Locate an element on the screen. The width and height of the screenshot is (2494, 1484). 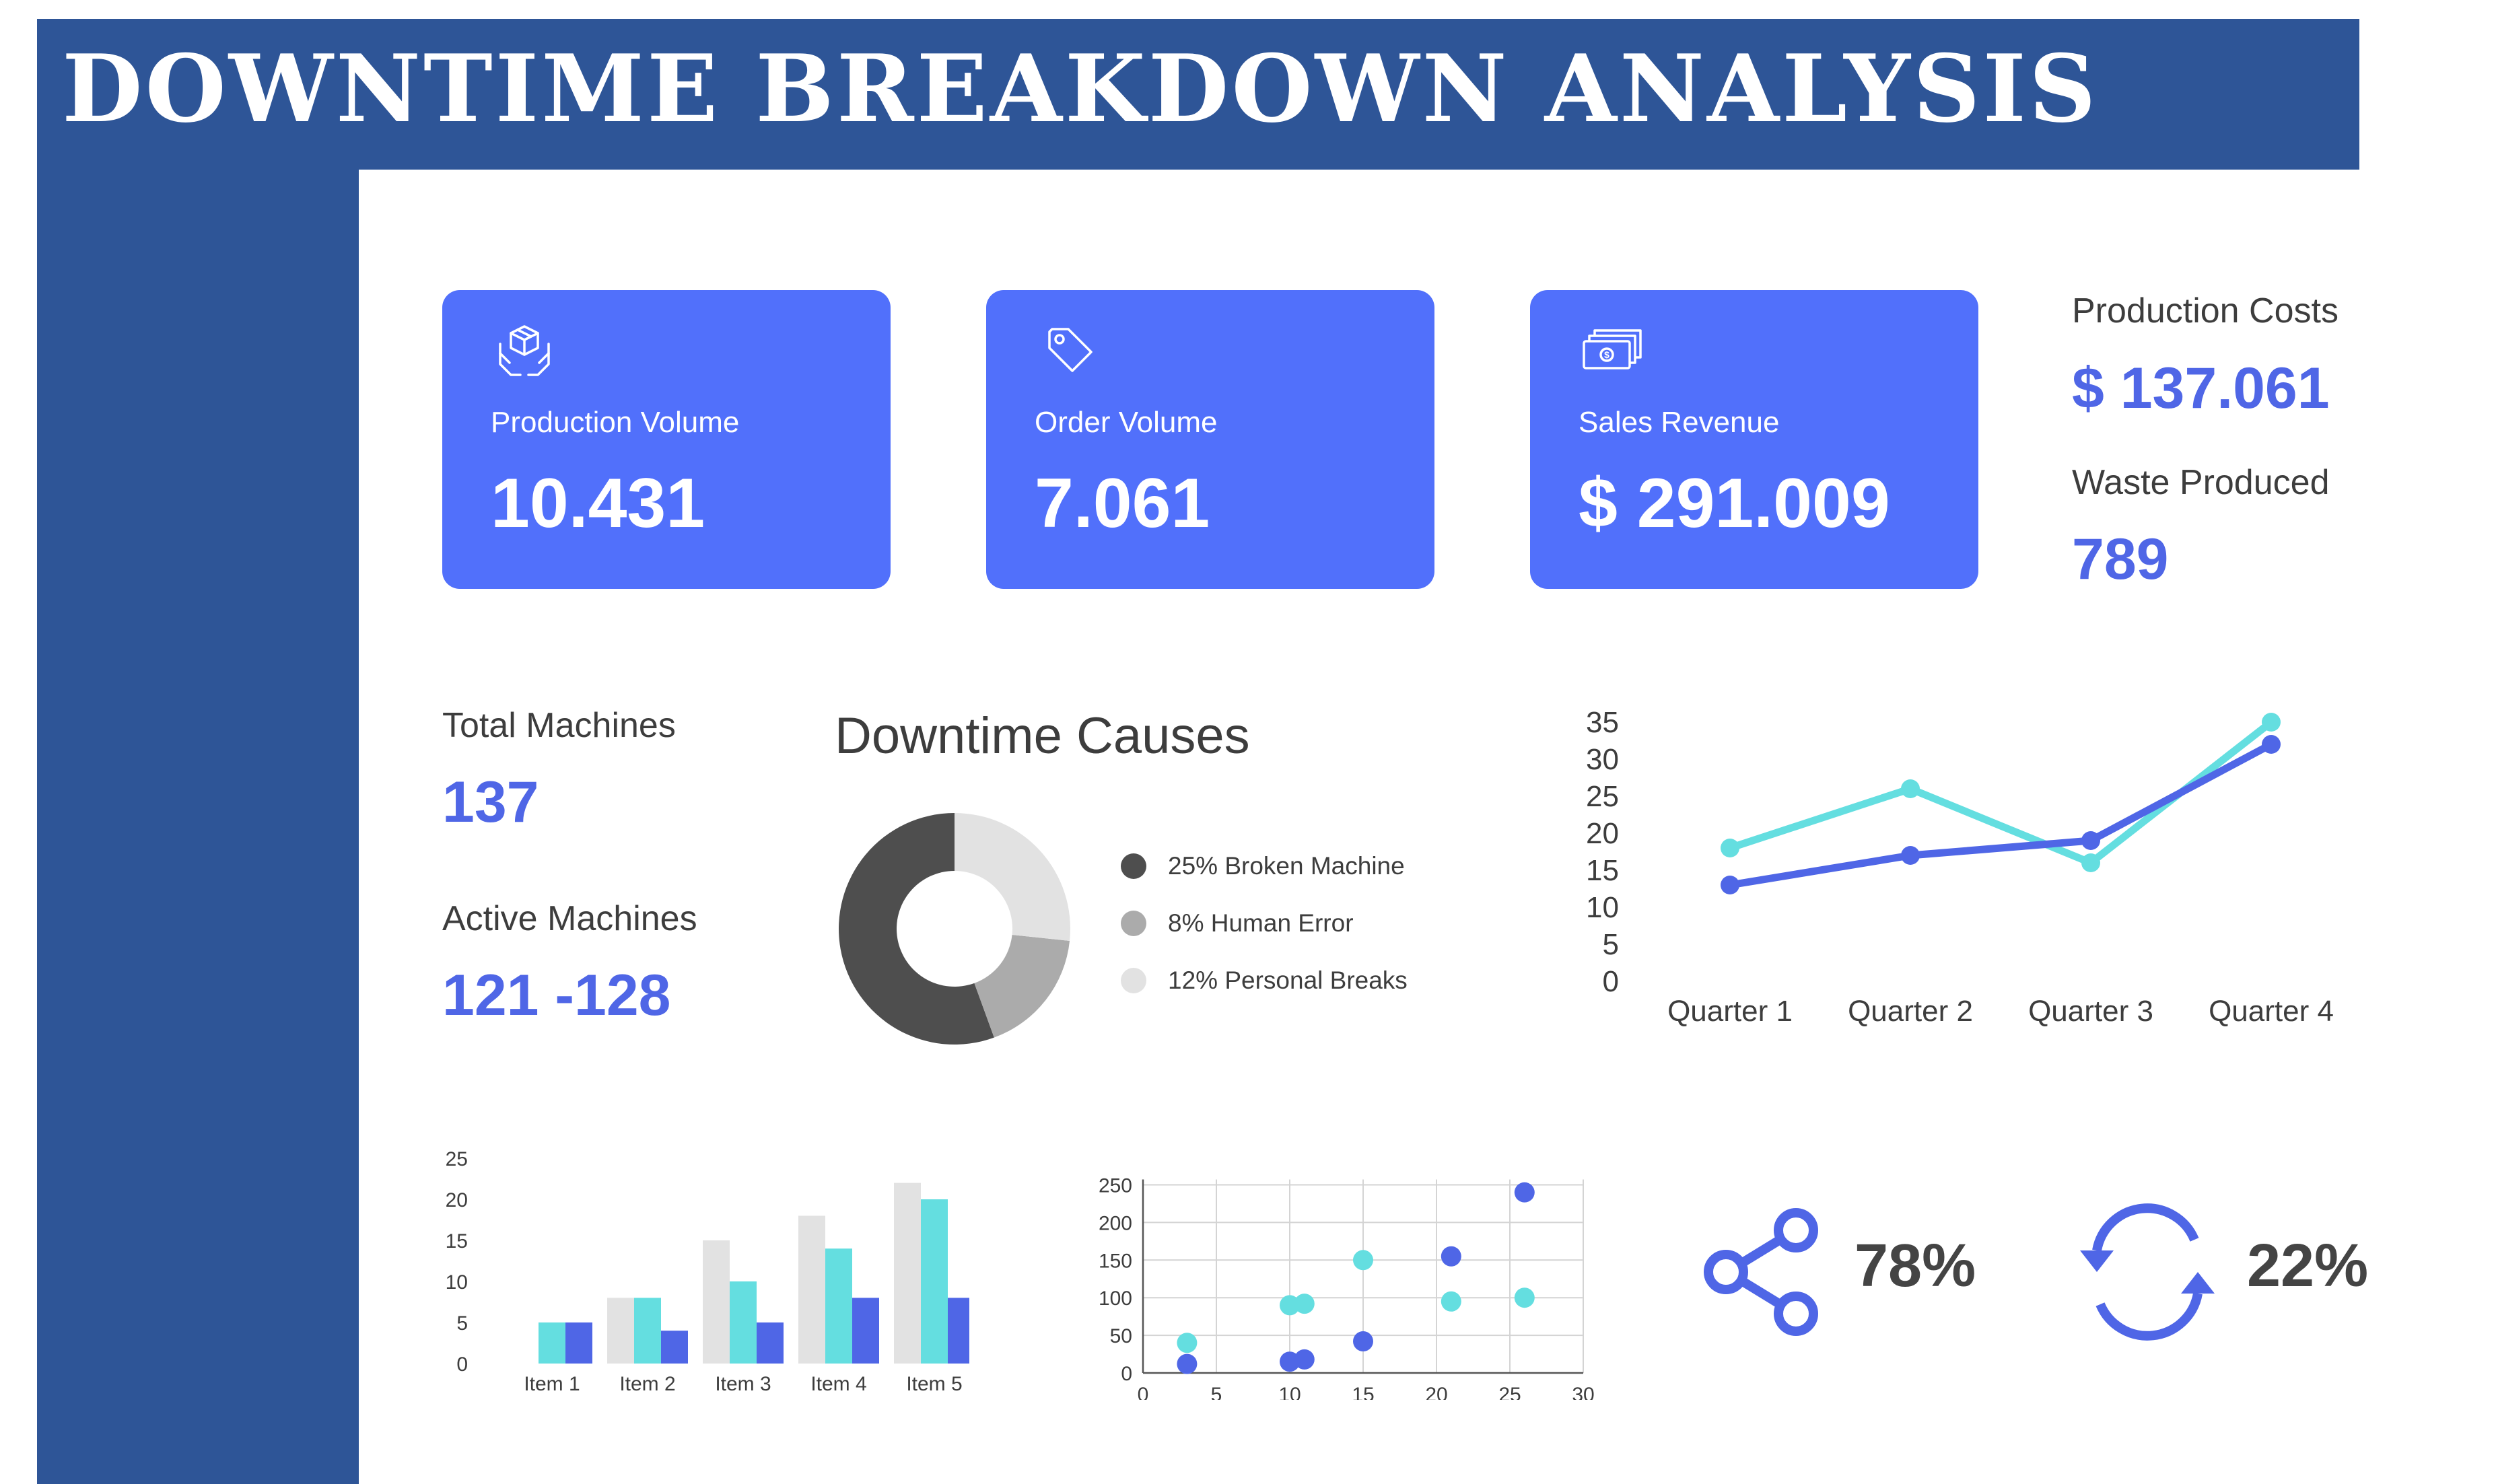
kpi-label: Order Volume is located at coordinates (1126, 423).